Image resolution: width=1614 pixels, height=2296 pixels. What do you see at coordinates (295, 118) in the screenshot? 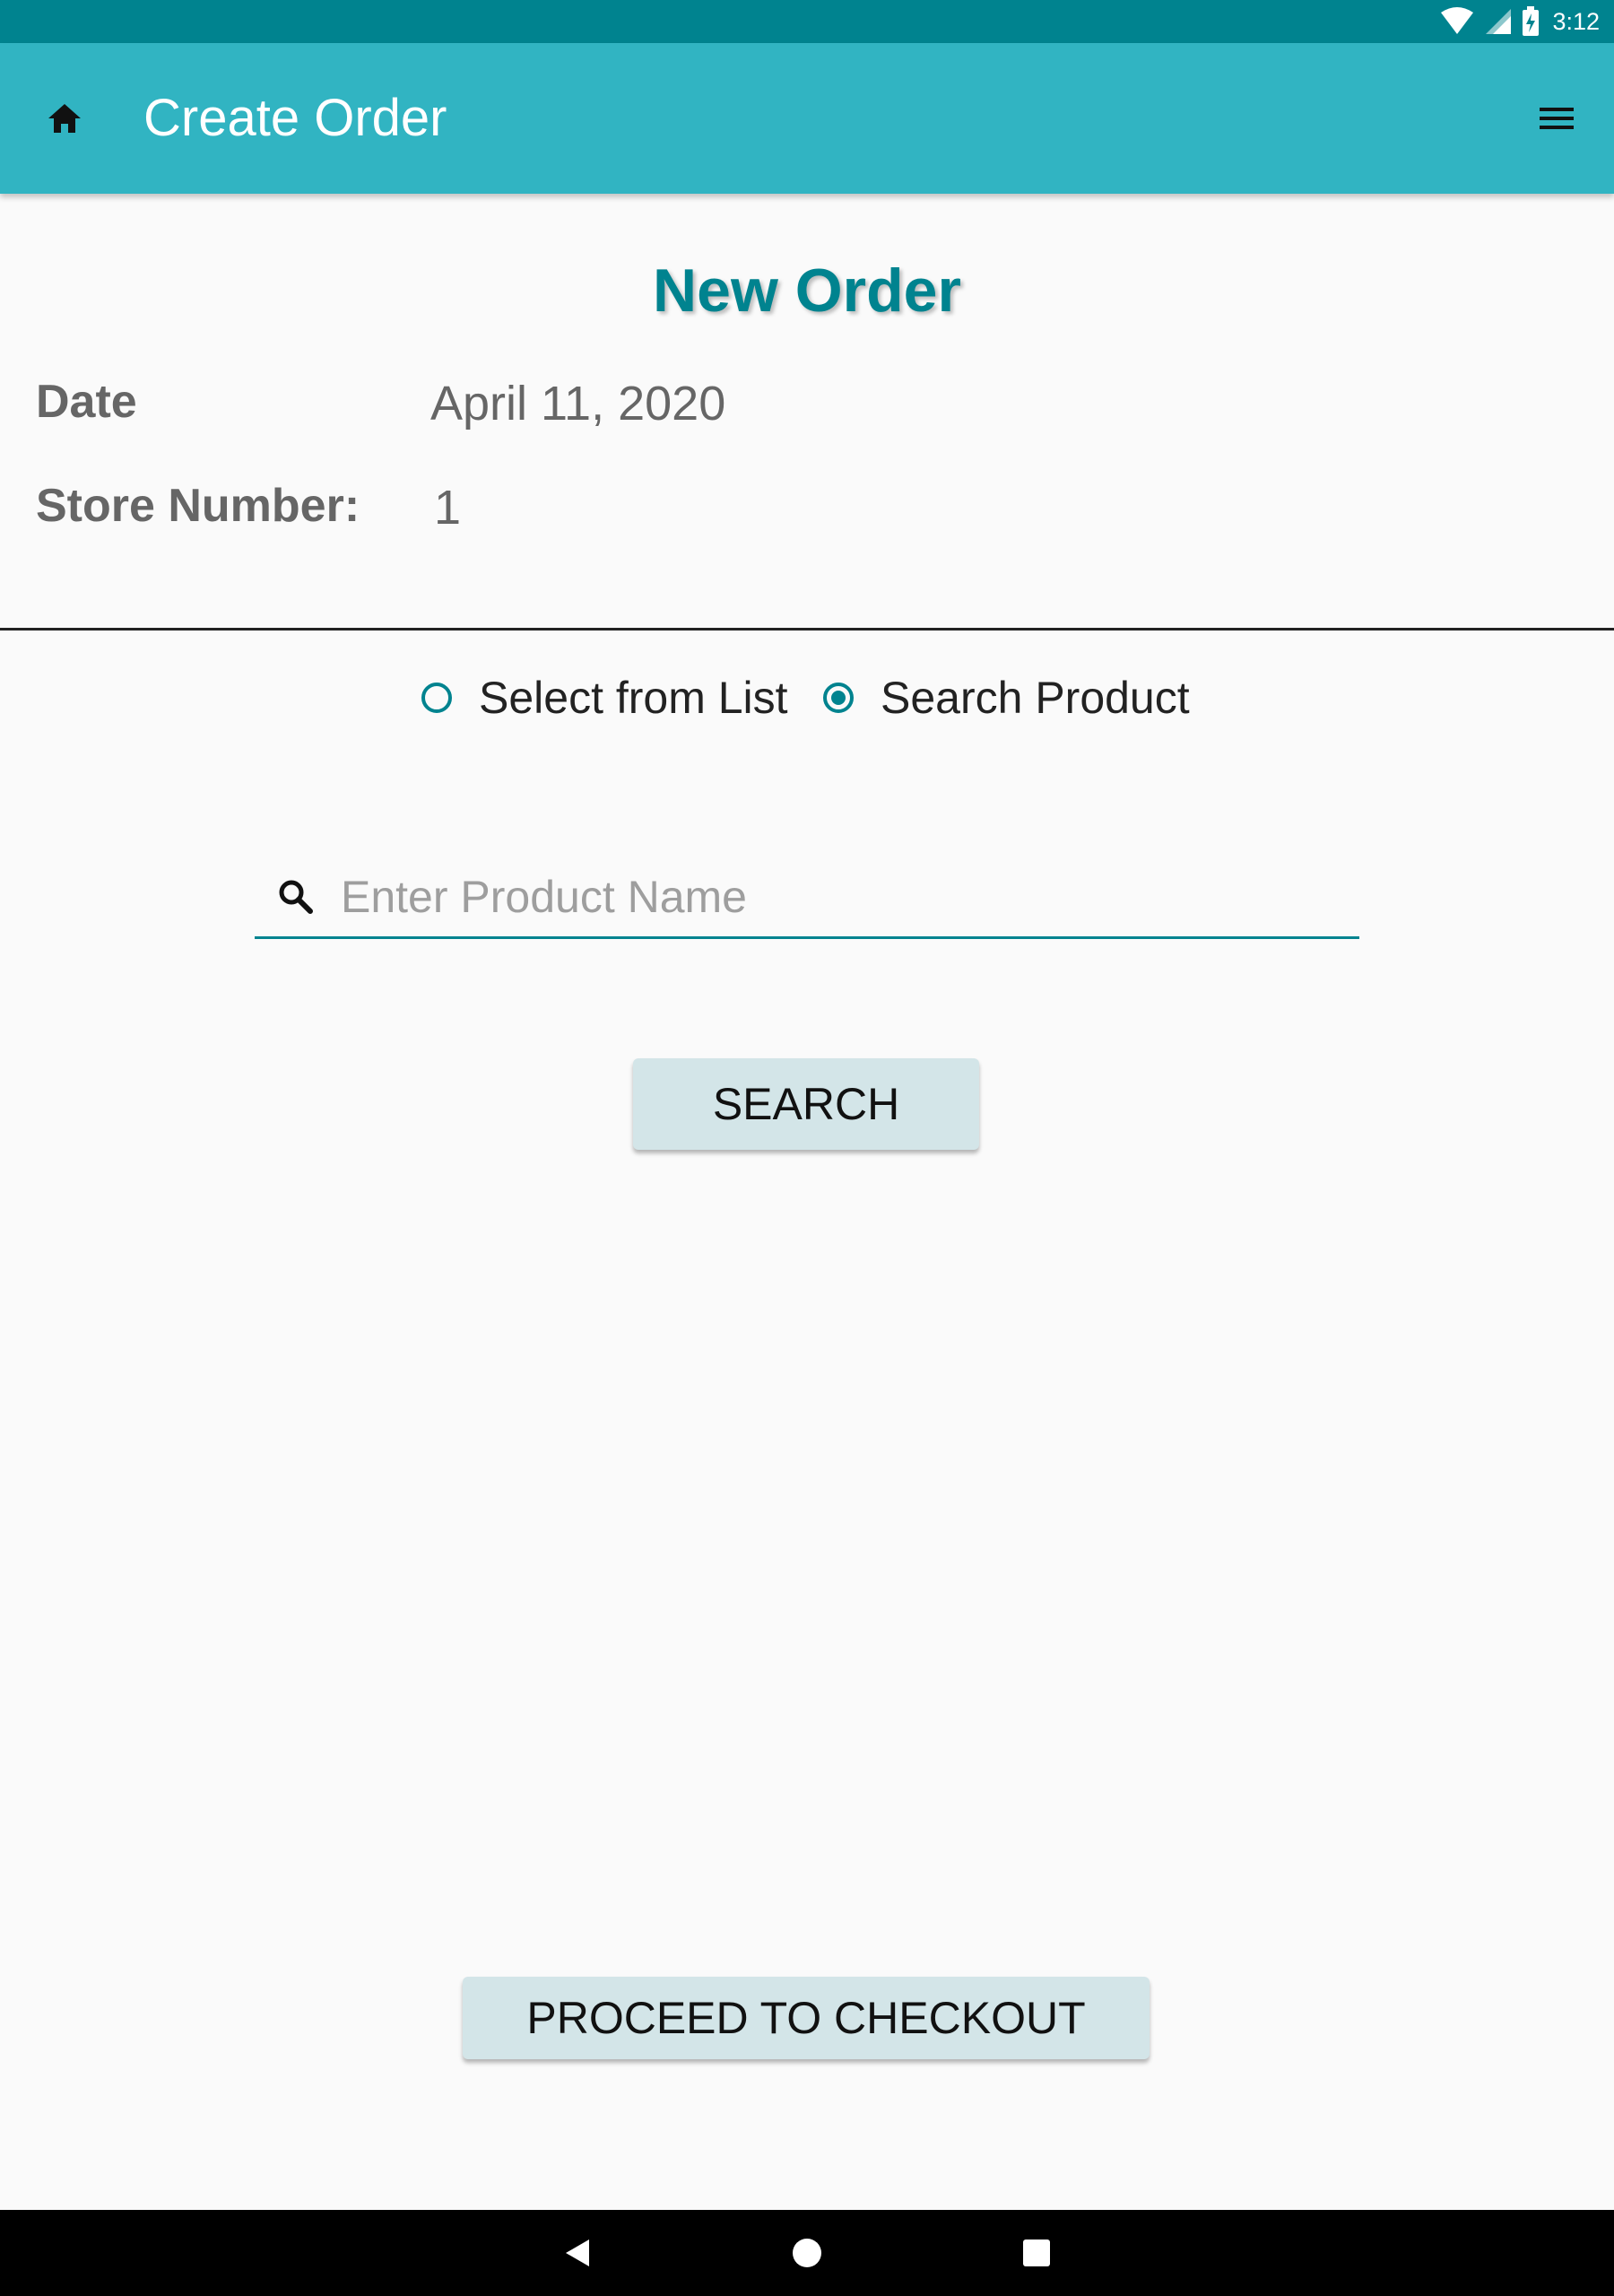
I see `page-title: Create Order` at bounding box center [295, 118].